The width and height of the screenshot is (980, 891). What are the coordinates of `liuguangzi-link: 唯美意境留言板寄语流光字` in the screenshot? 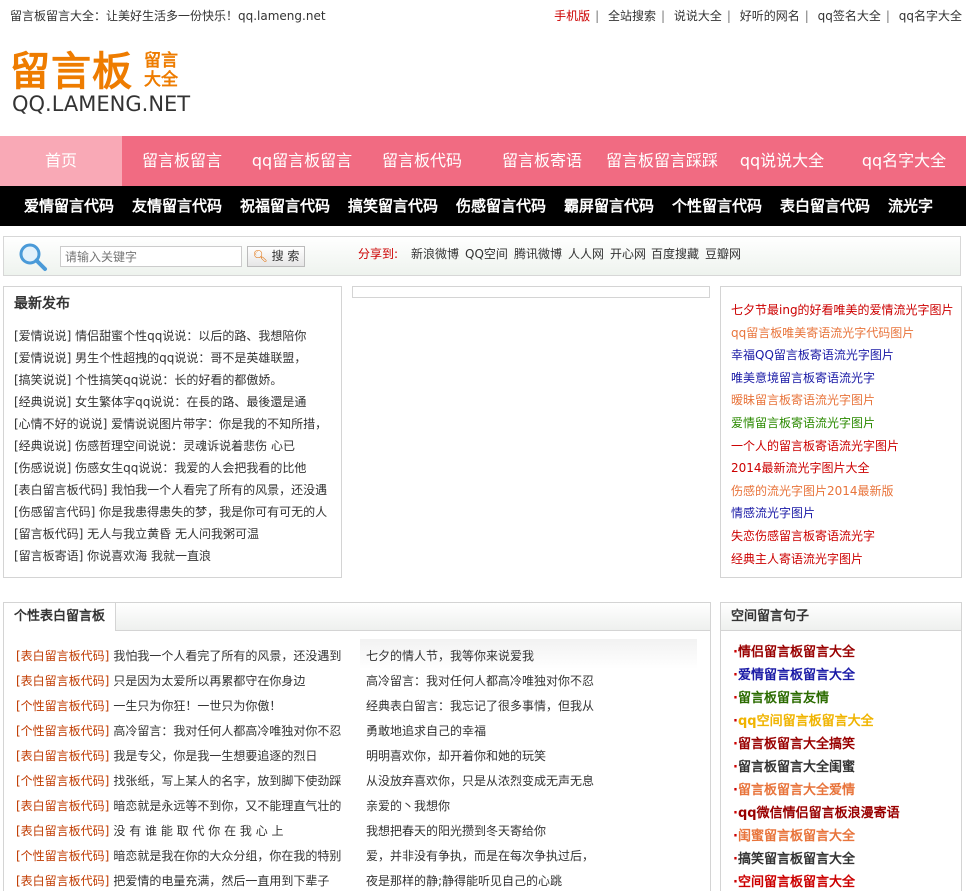 It's located at (803, 377).